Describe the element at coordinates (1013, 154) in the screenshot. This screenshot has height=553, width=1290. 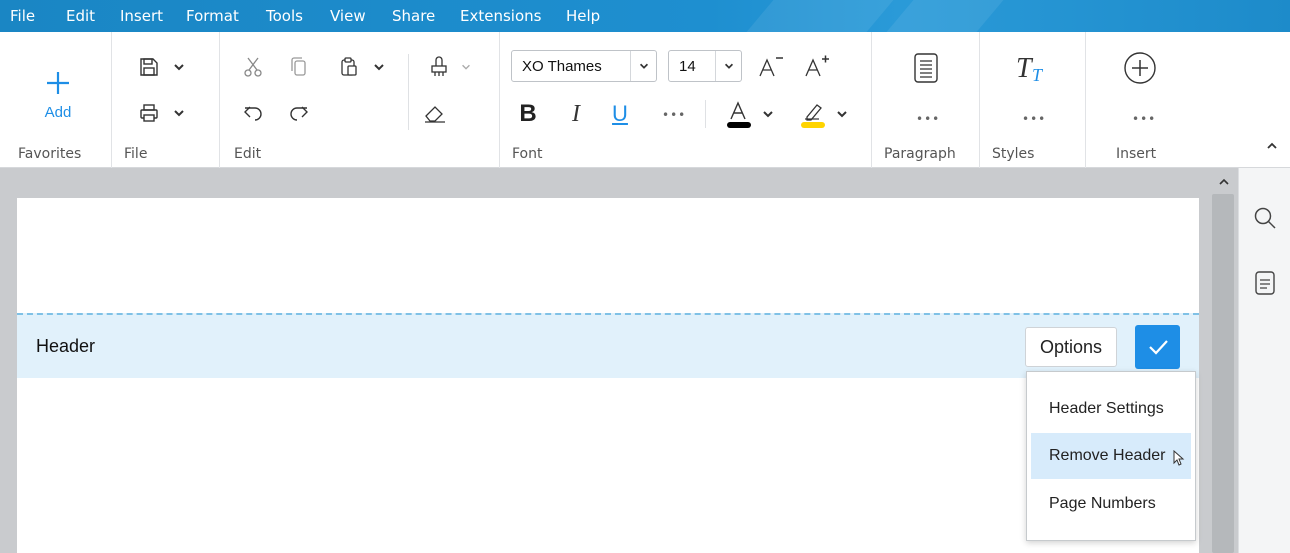
I see `group-label-styles: Styles` at that location.